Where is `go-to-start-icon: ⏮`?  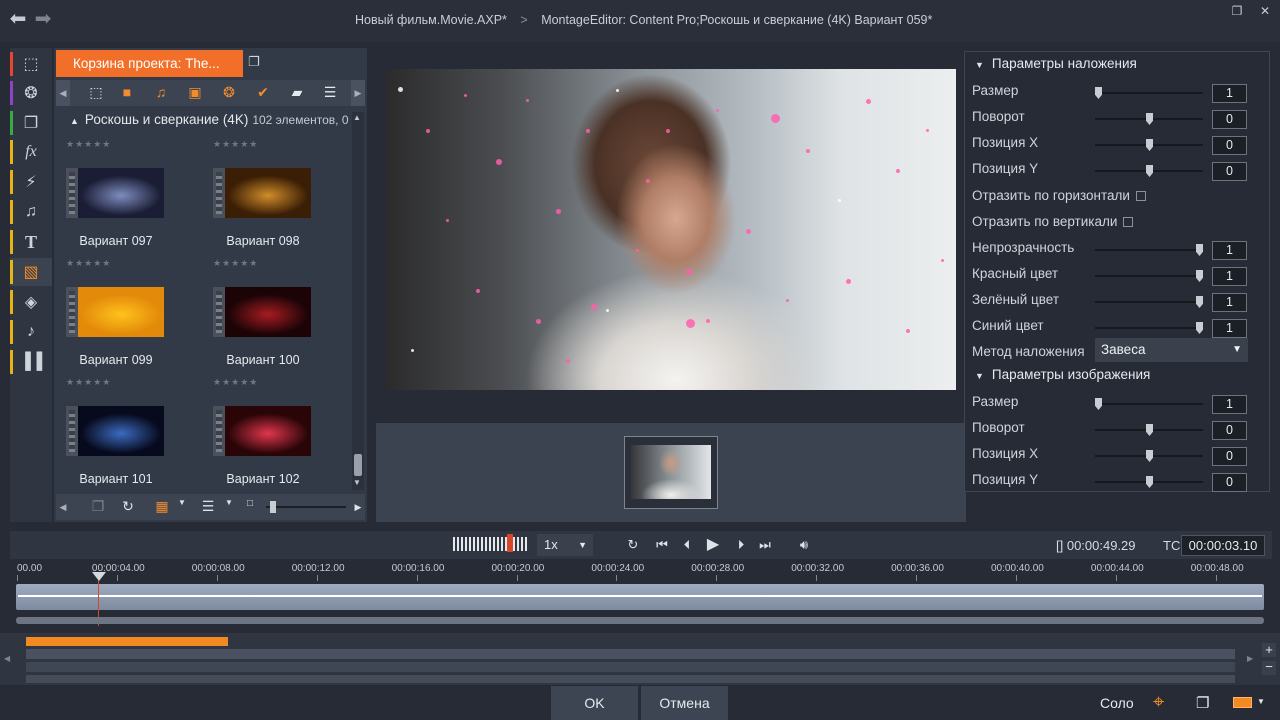
go-to-start-icon: ⏮ is located at coordinates (662, 545).